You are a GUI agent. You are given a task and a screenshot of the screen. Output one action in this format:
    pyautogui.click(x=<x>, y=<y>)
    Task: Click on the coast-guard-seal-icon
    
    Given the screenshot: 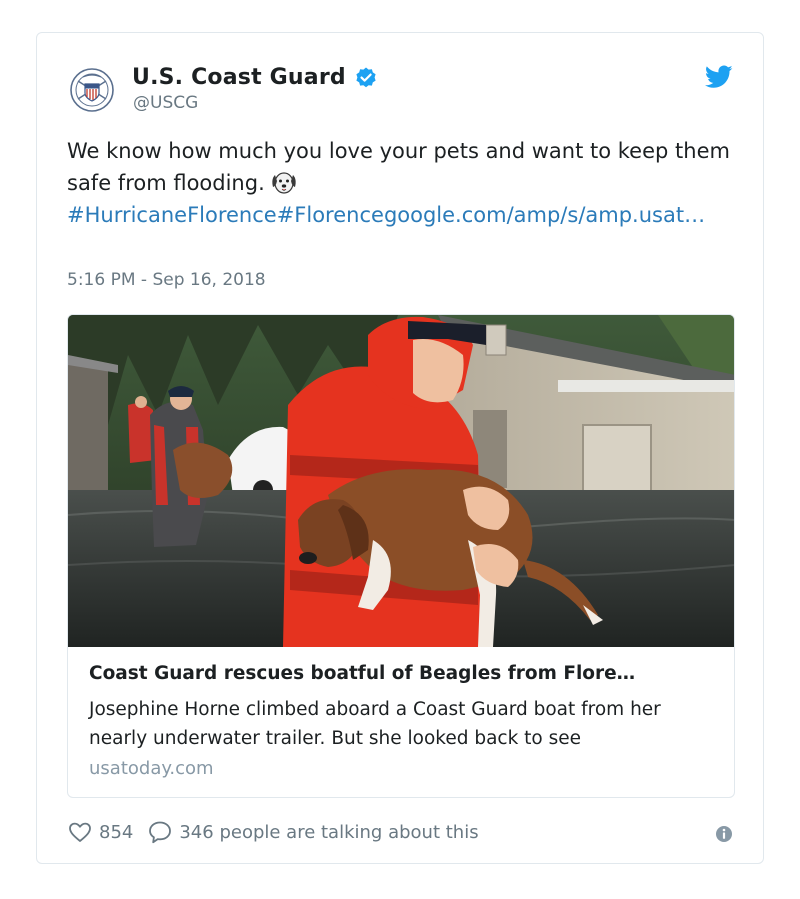 What is the action you would take?
    pyautogui.click(x=92, y=90)
    